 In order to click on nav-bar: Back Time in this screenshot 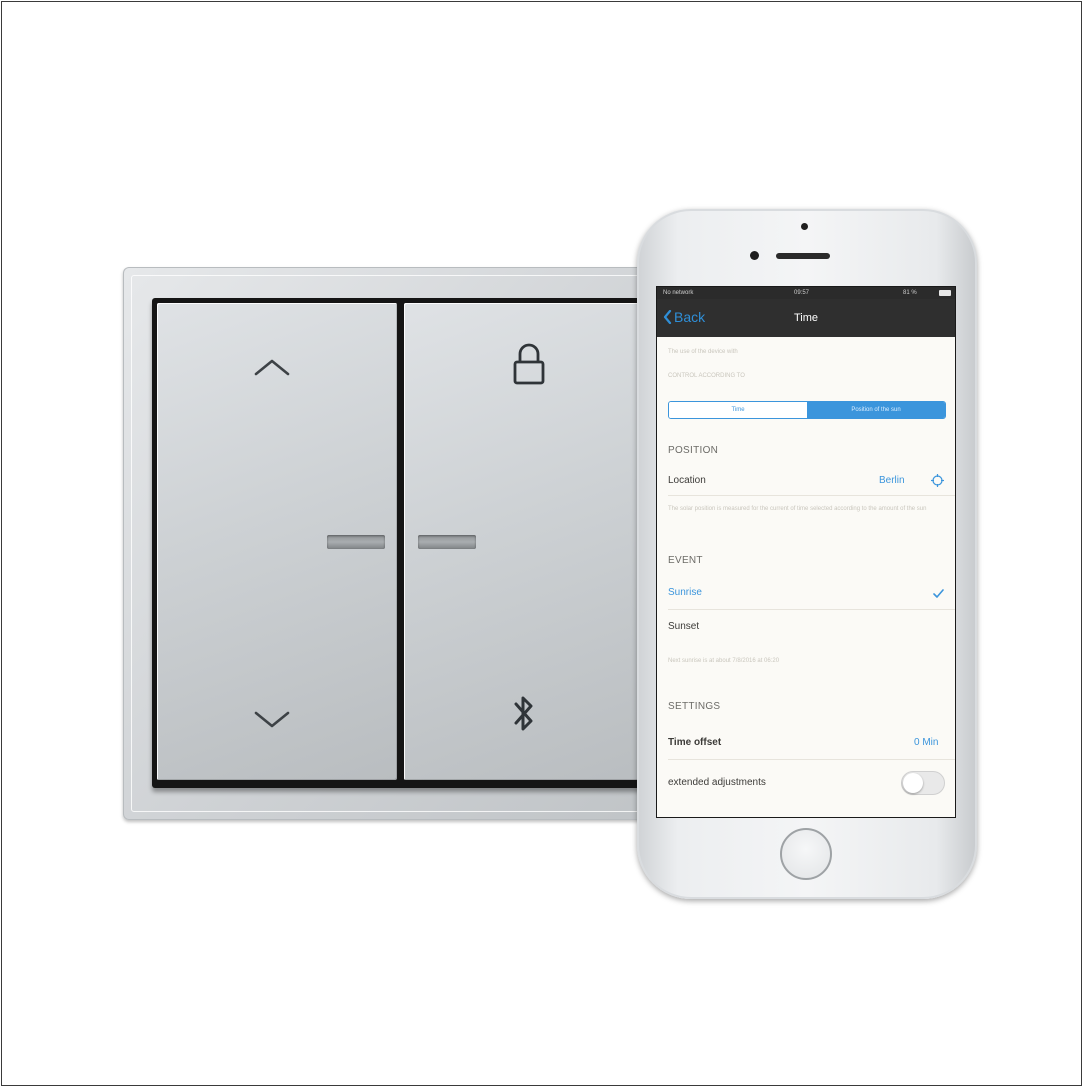, I will do `click(806, 318)`.